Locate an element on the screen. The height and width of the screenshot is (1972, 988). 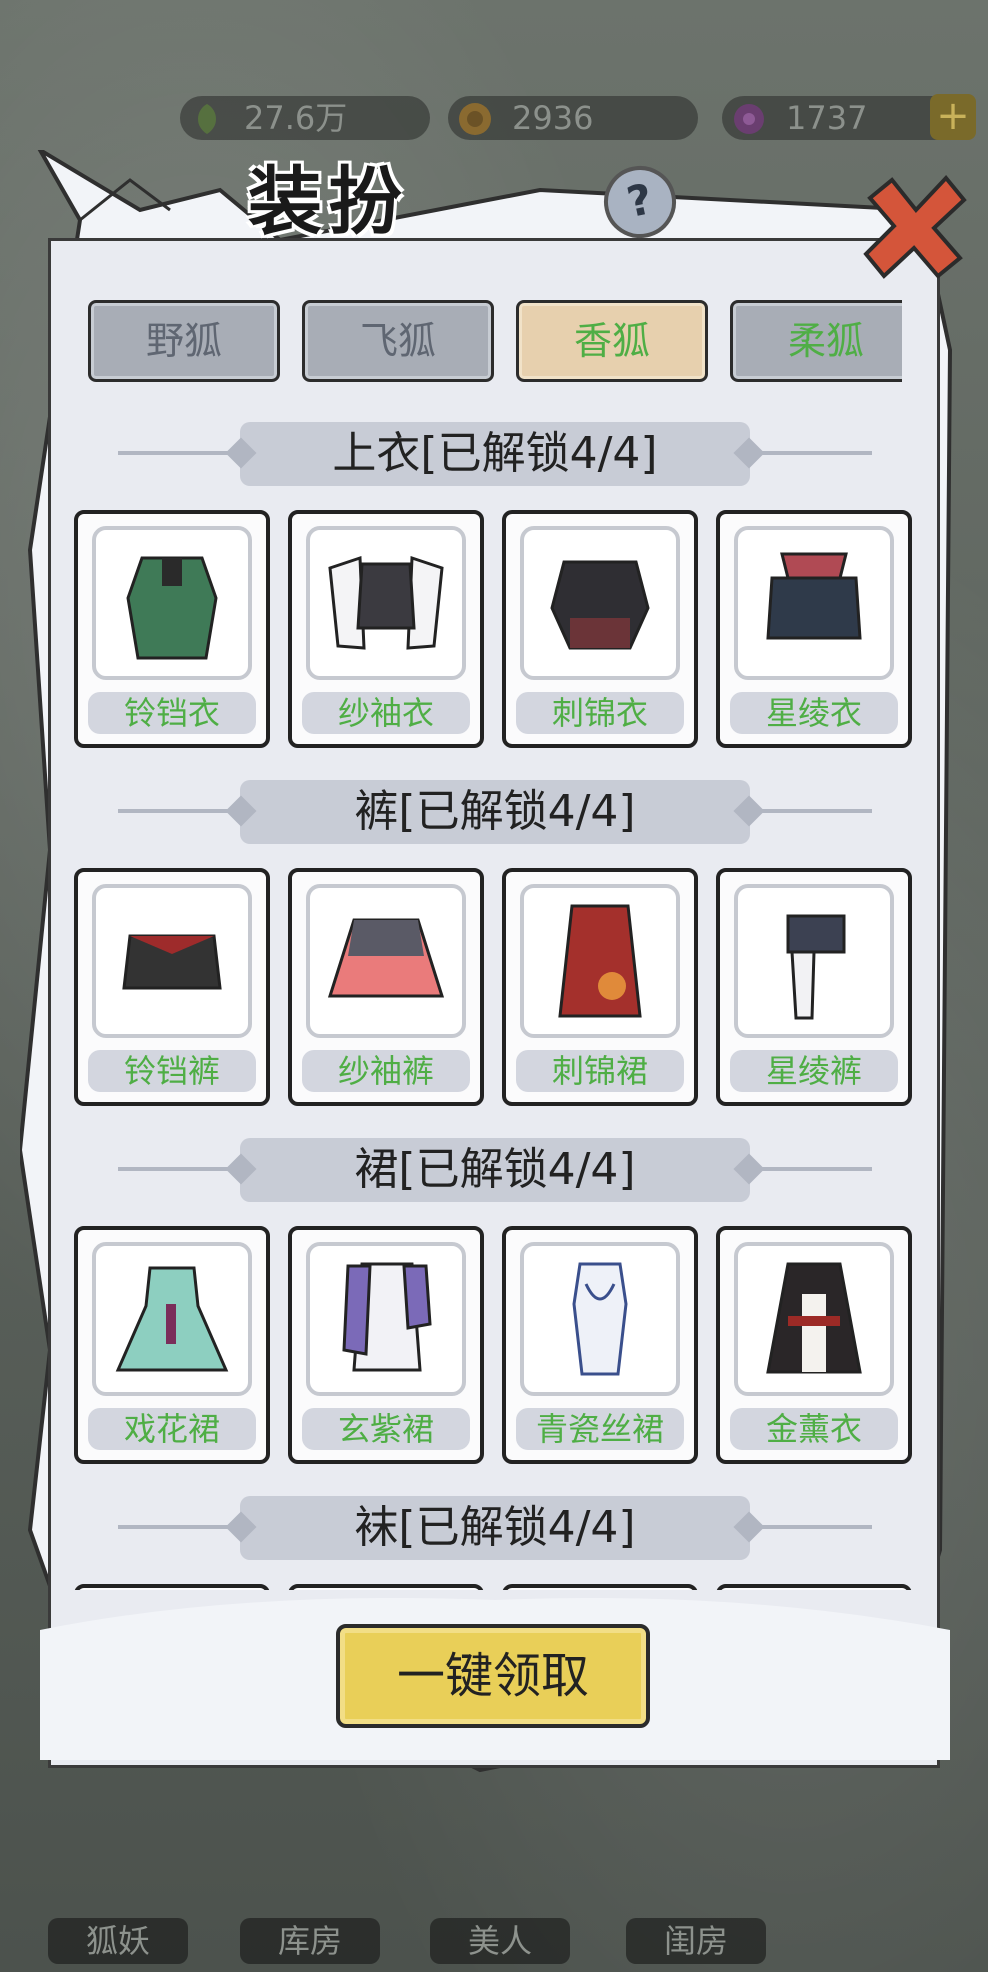
outfit-name: 刺锦衣 is located at coordinates (600, 713).